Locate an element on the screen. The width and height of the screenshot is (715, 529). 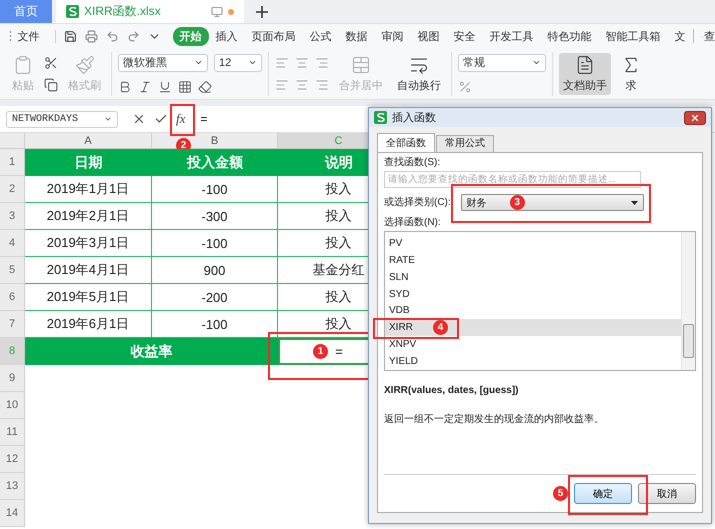
brush-icon is located at coordinates (84, 64).